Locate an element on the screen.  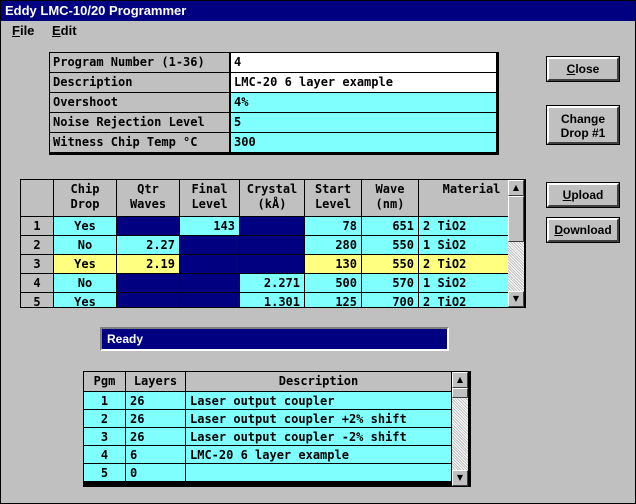
cell-start-level: 280 is located at coordinates (333, 245).